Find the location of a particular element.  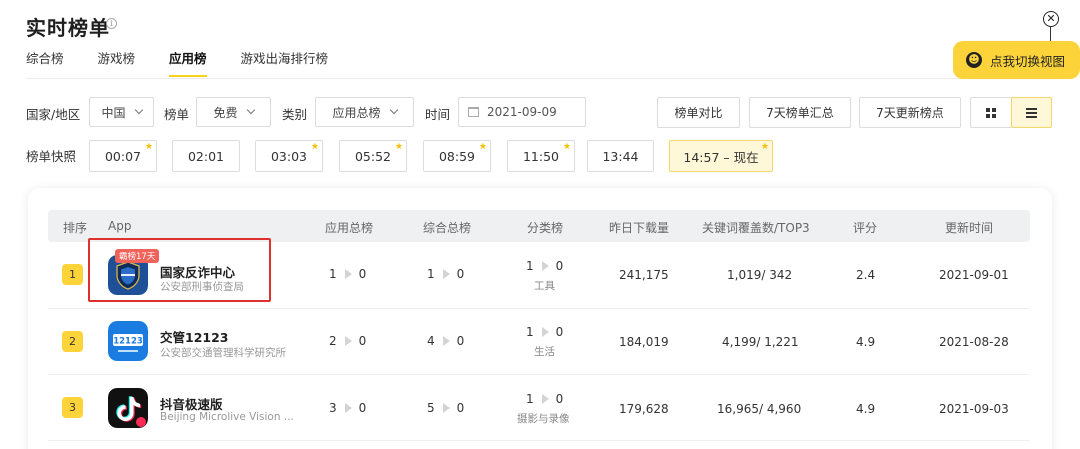

keywords-value: 4,199/ 1,221 is located at coordinates (760, 342).